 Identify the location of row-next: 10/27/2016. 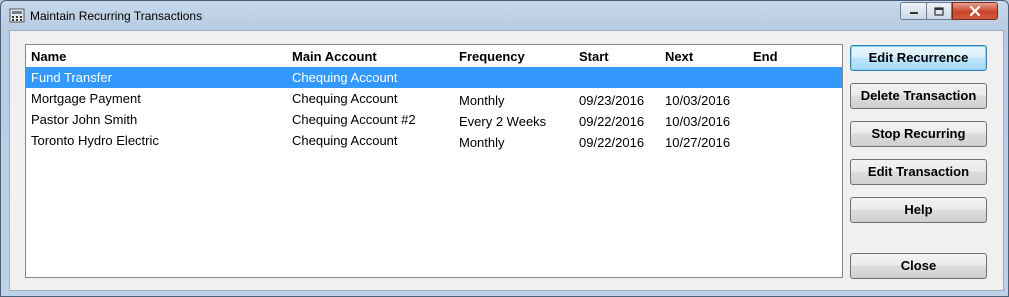
(698, 142).